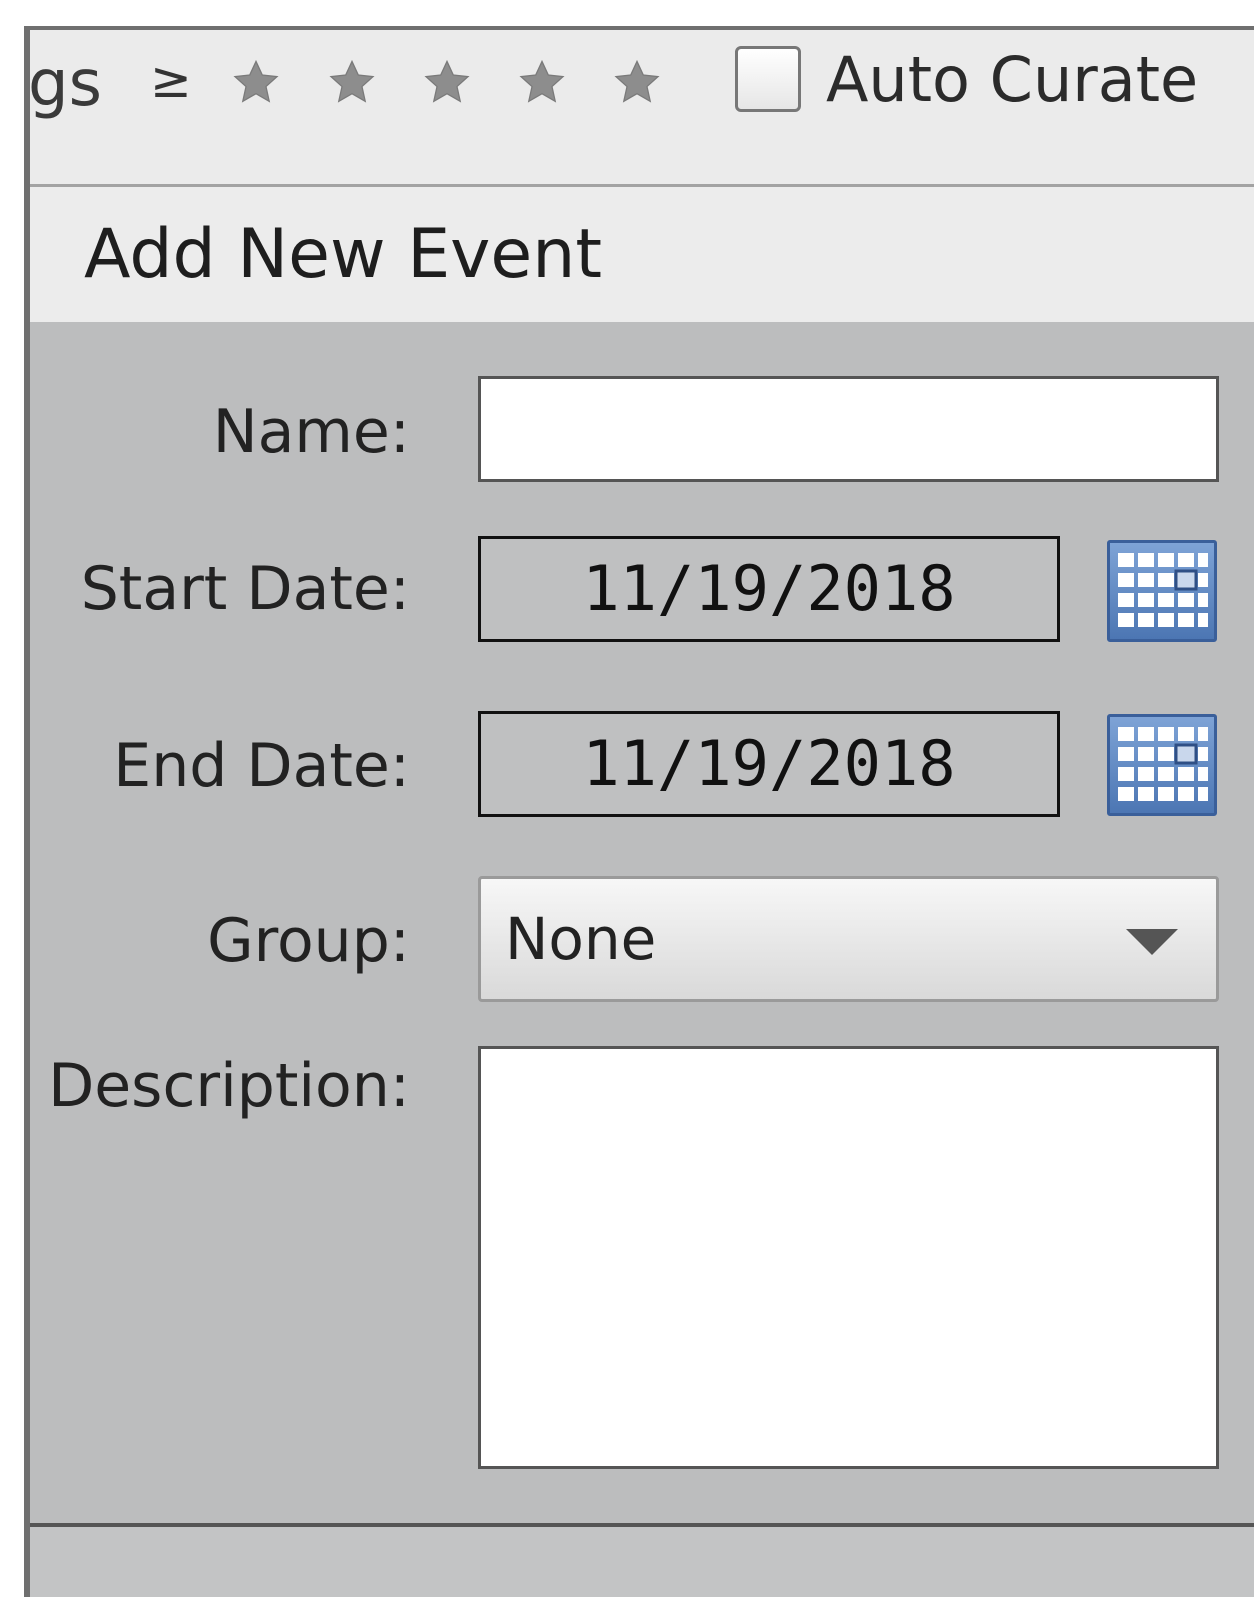  I want to click on start-date-label: Start Date:, so click(245, 589).